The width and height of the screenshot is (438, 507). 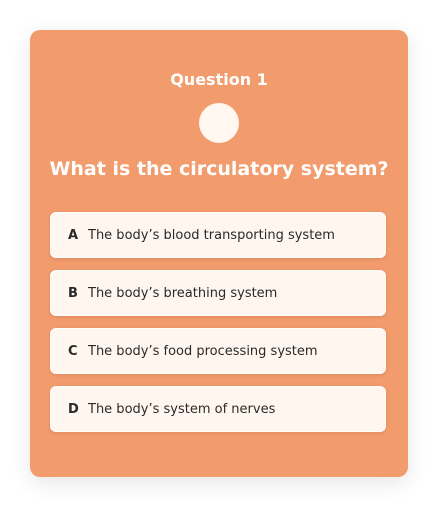 I want to click on option-text: The body’s breathing system, so click(x=183, y=293).